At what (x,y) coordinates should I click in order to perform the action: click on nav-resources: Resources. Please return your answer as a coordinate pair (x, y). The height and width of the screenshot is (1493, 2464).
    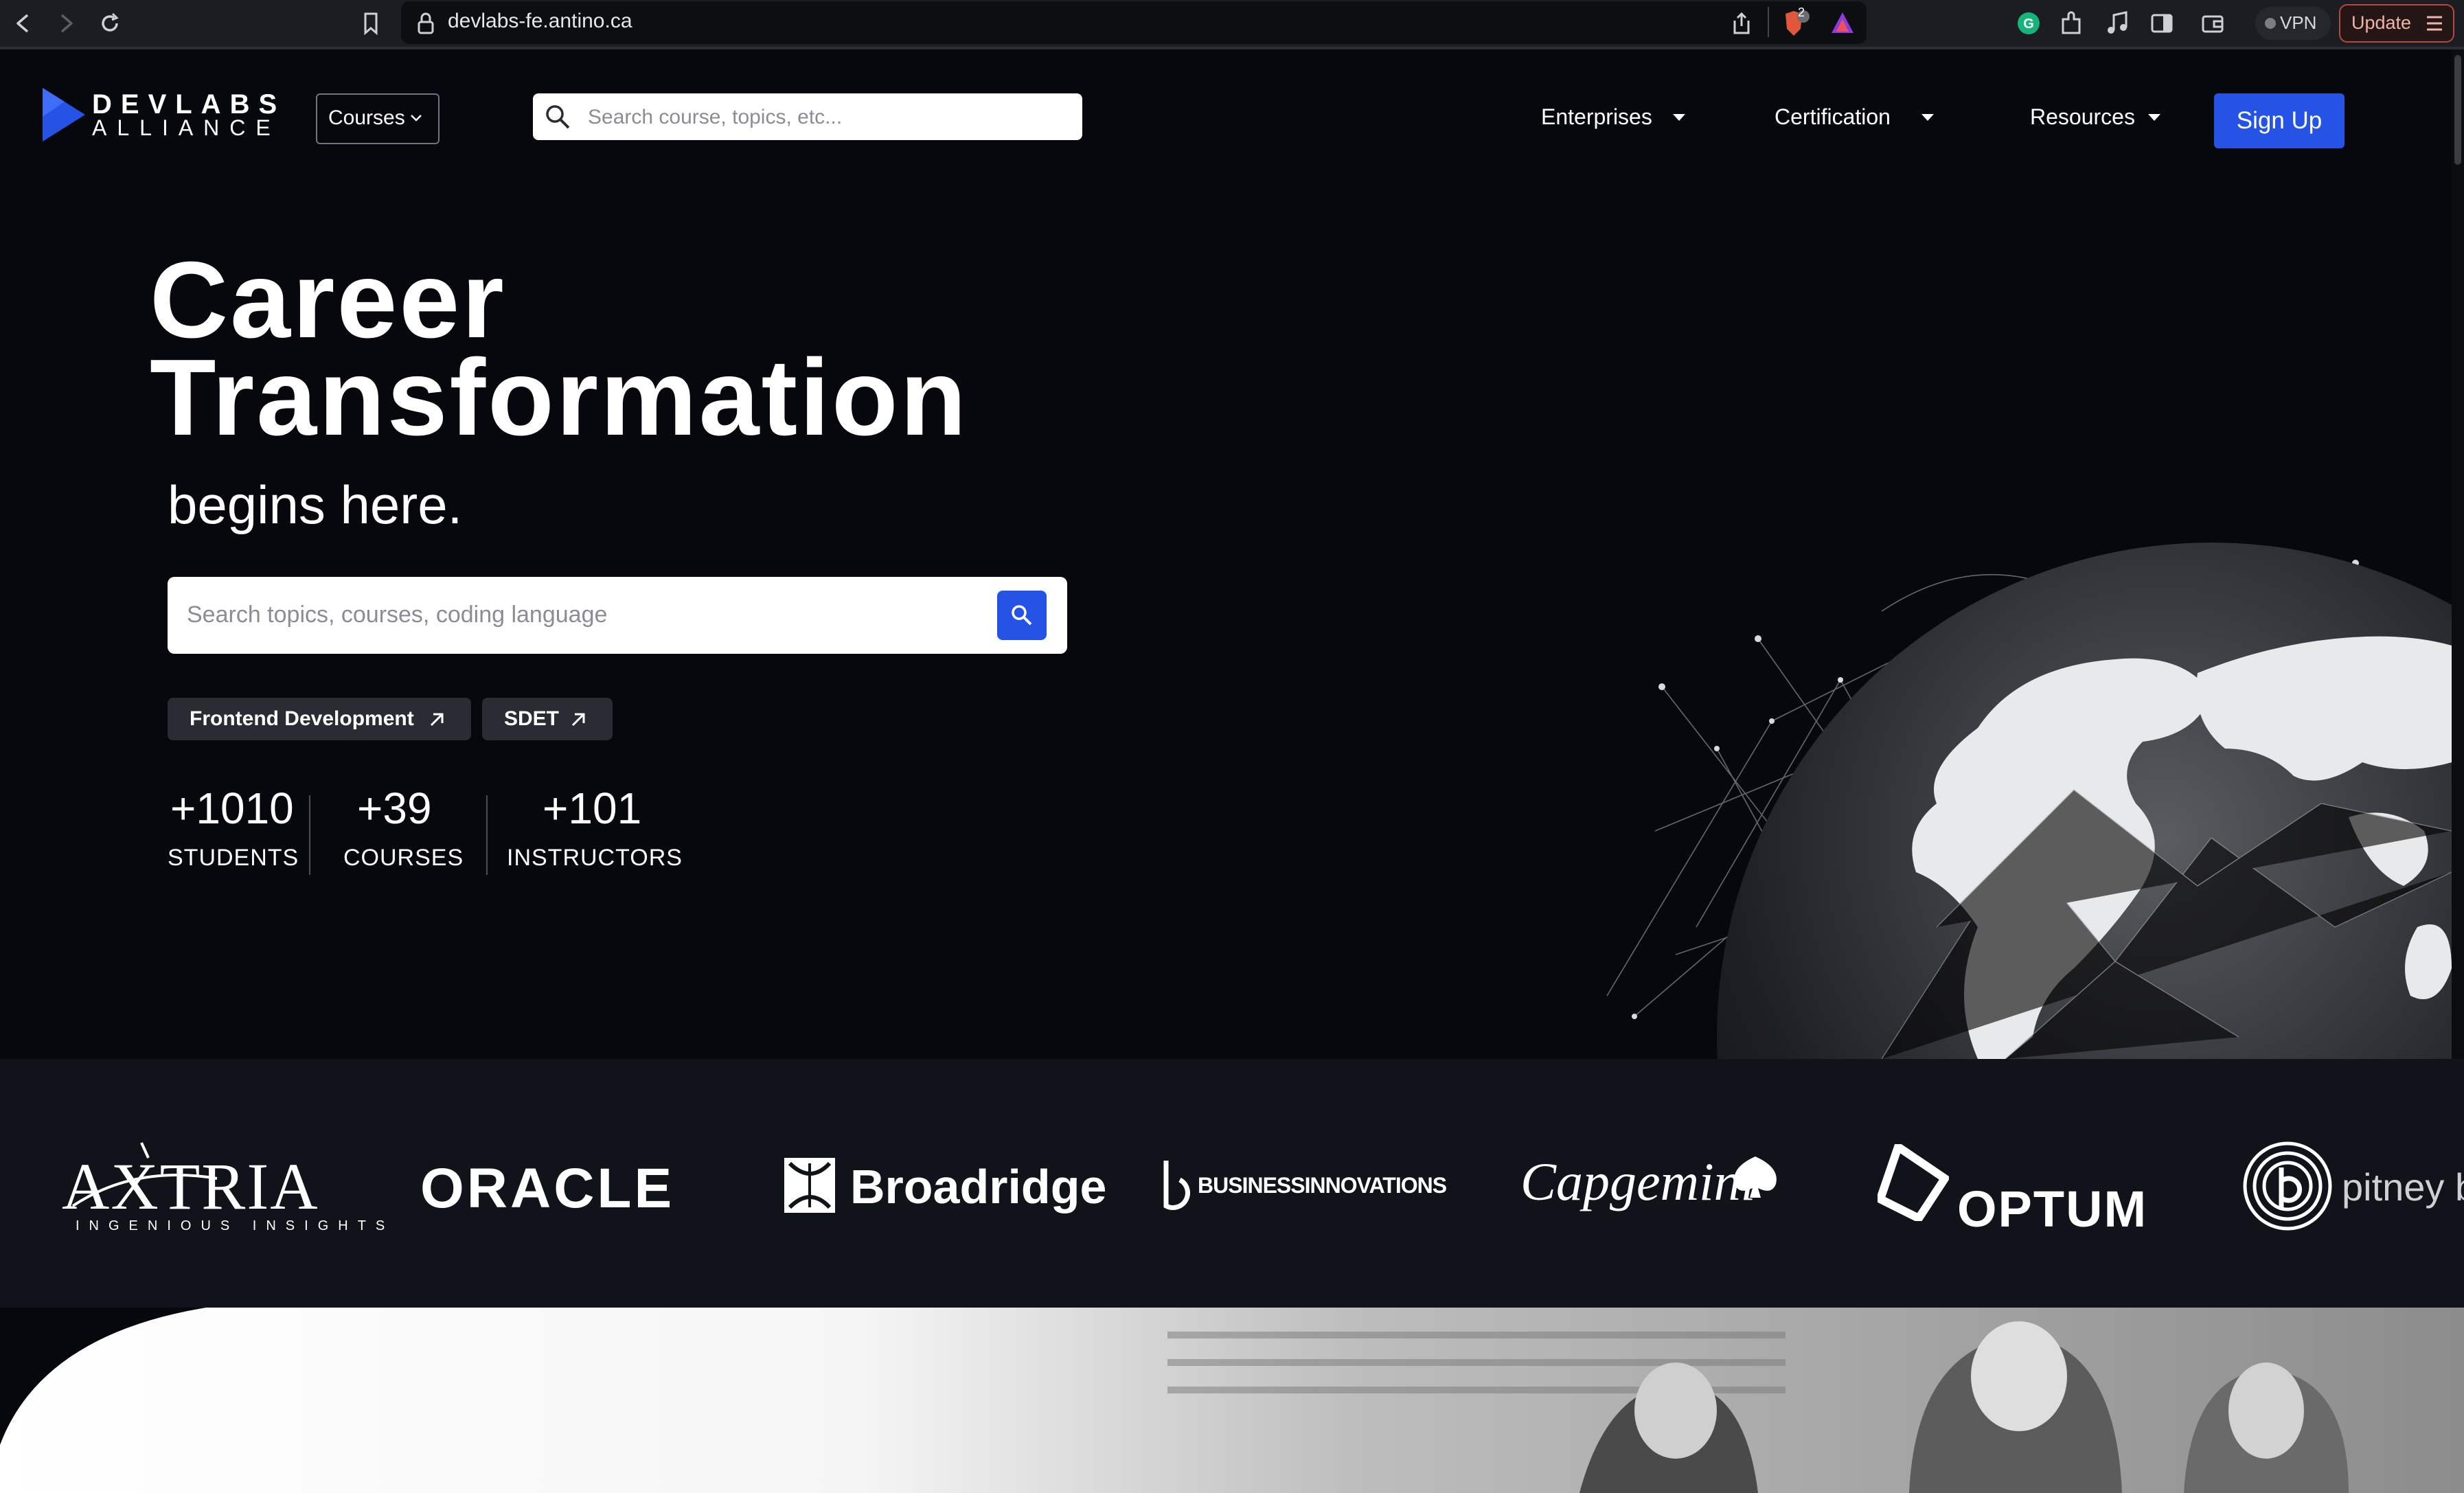
    Looking at the image, I should click on (2082, 117).